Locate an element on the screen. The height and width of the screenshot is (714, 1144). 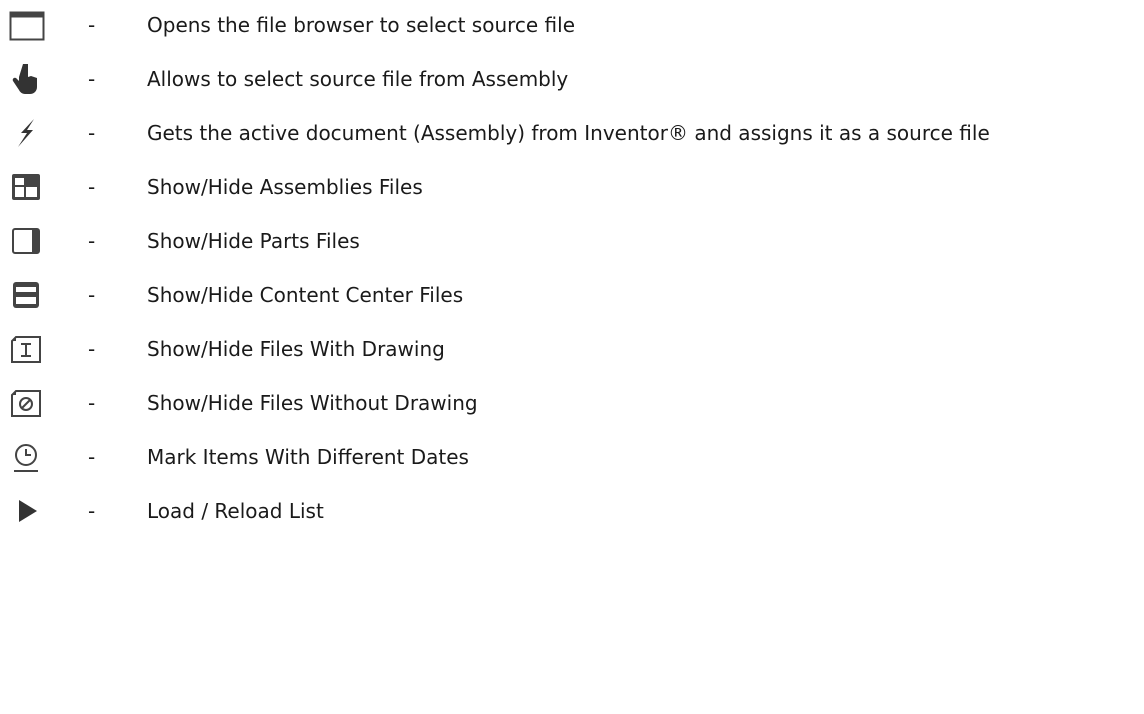
clock-icon is located at coordinates (26, 458).